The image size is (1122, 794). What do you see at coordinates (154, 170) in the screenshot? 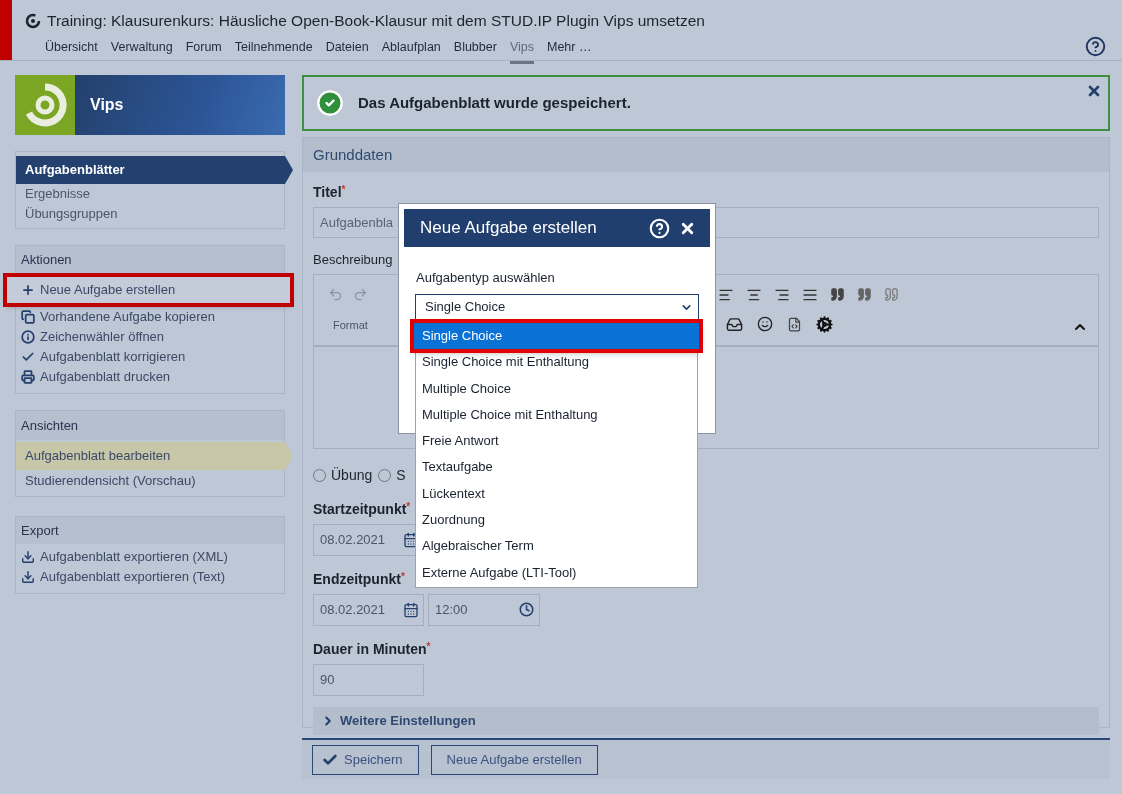
I see `sidebar-link: Aufgabenblätter` at bounding box center [154, 170].